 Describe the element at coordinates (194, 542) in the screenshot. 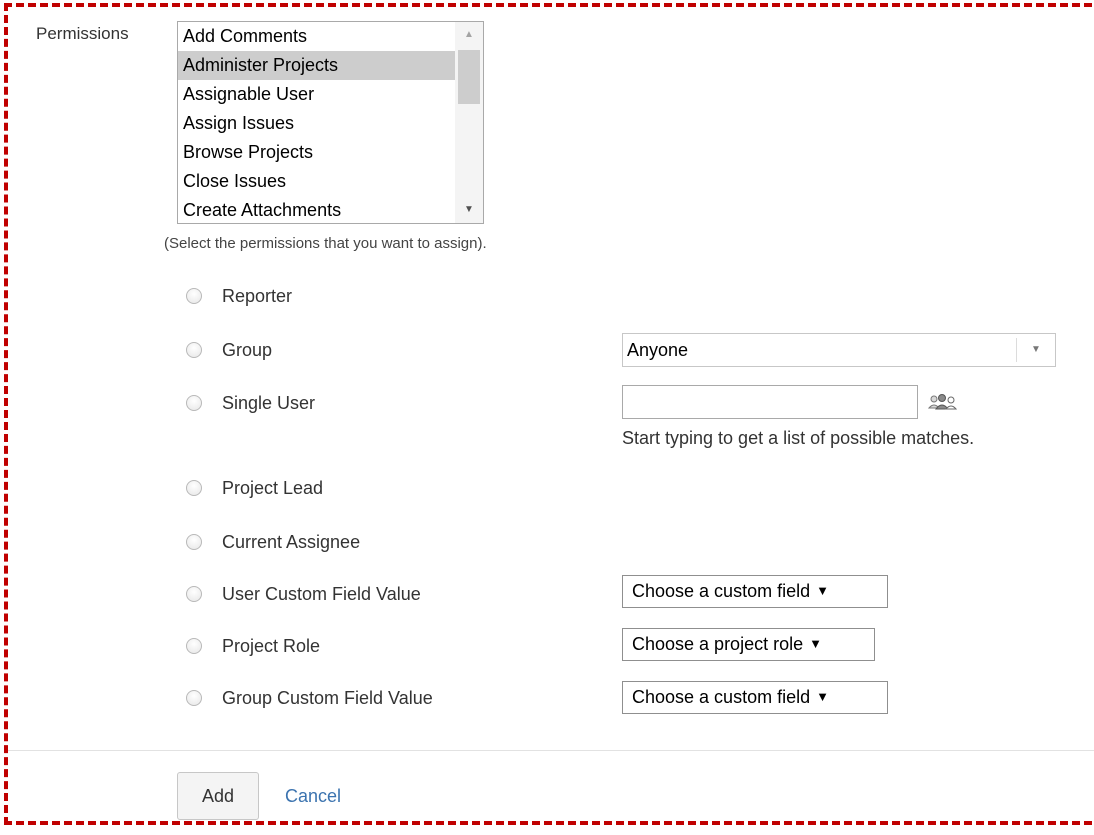

I see `radio-current-assignee` at that location.